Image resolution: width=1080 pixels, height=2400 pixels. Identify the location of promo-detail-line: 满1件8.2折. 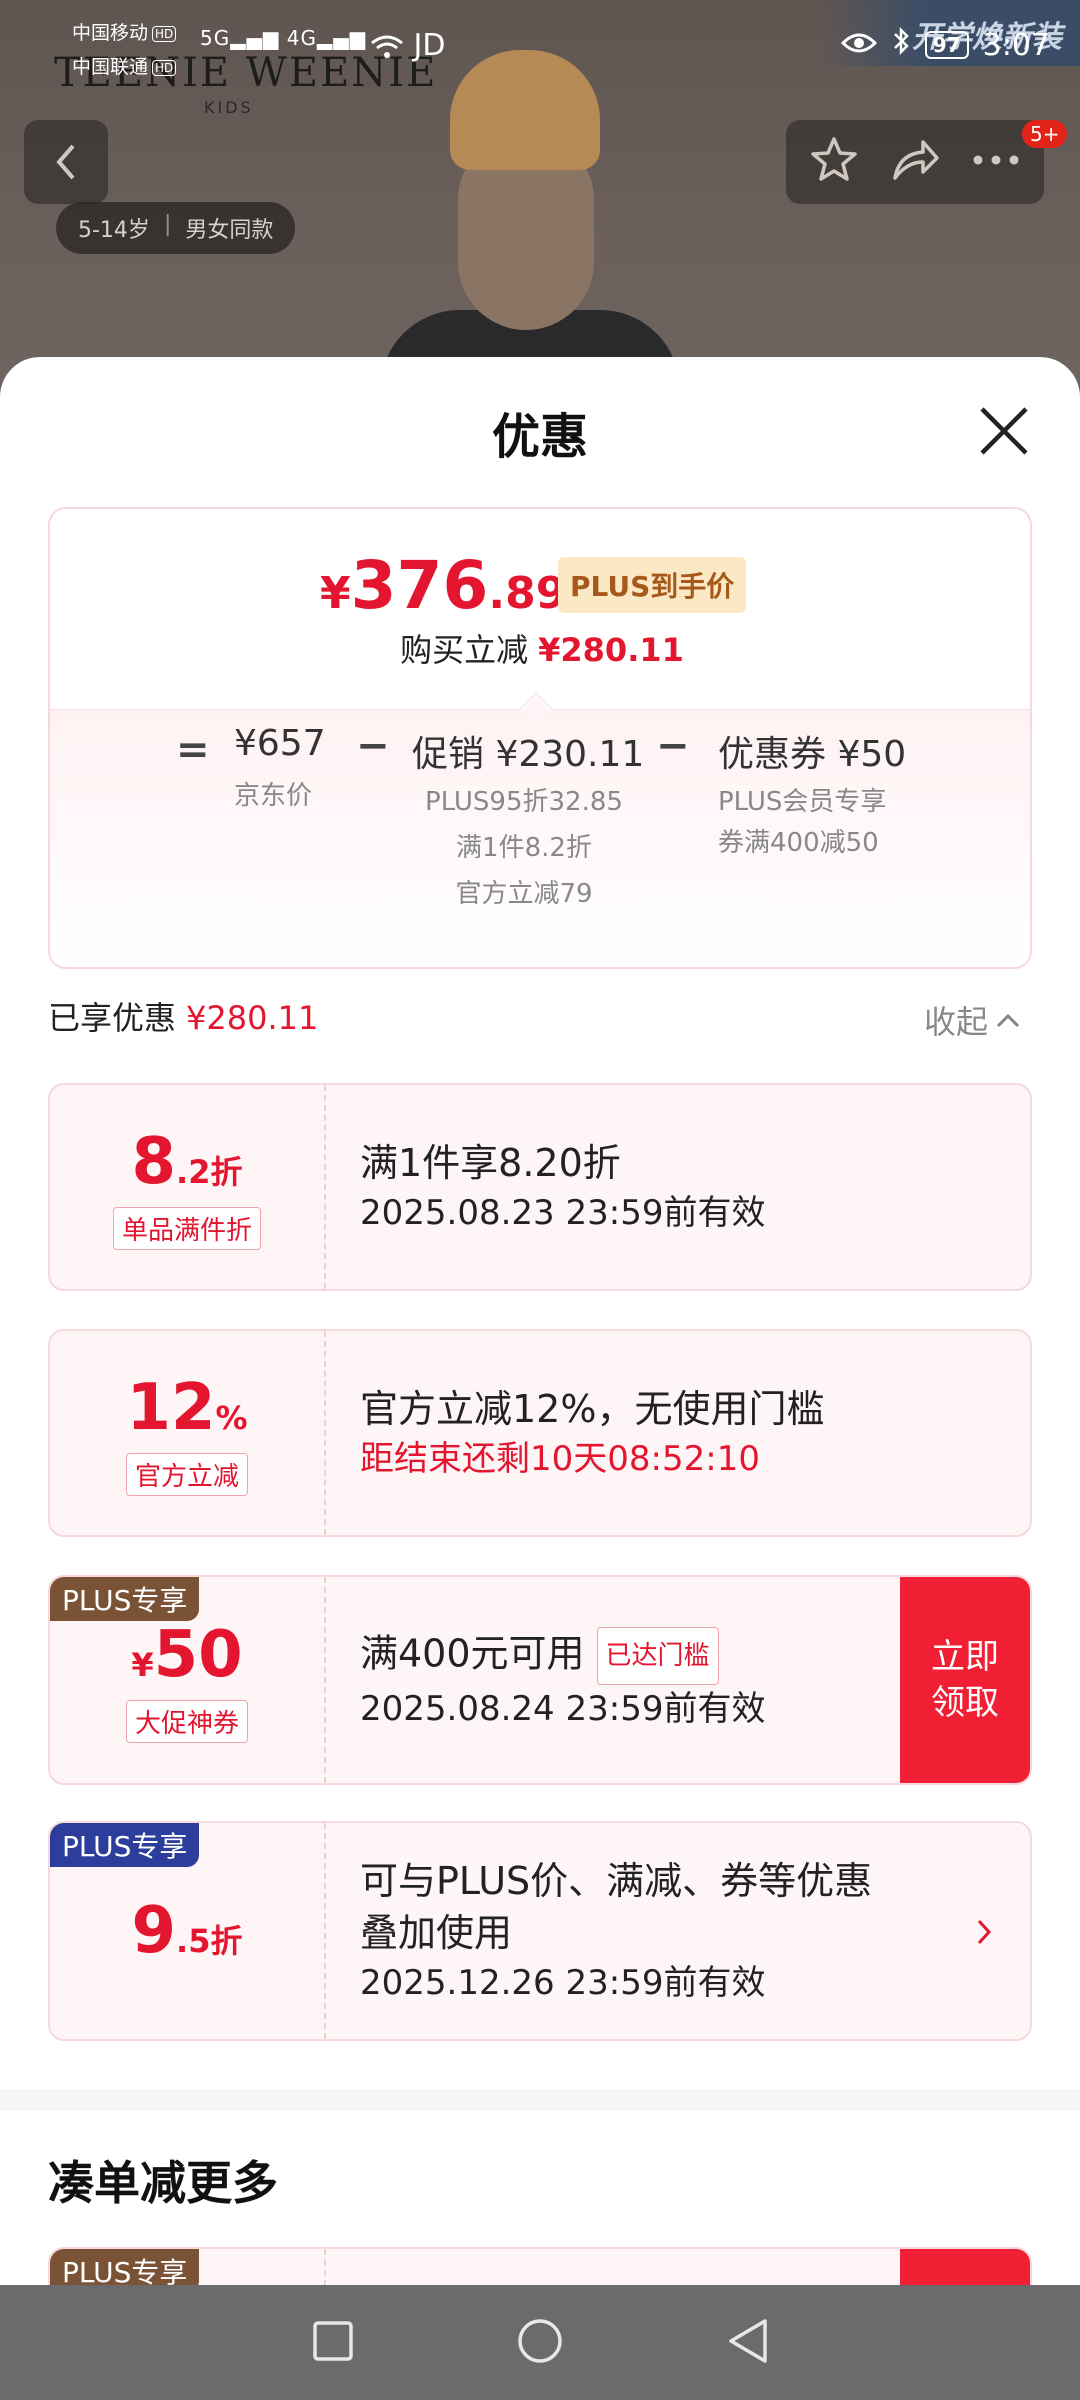
(524, 848).